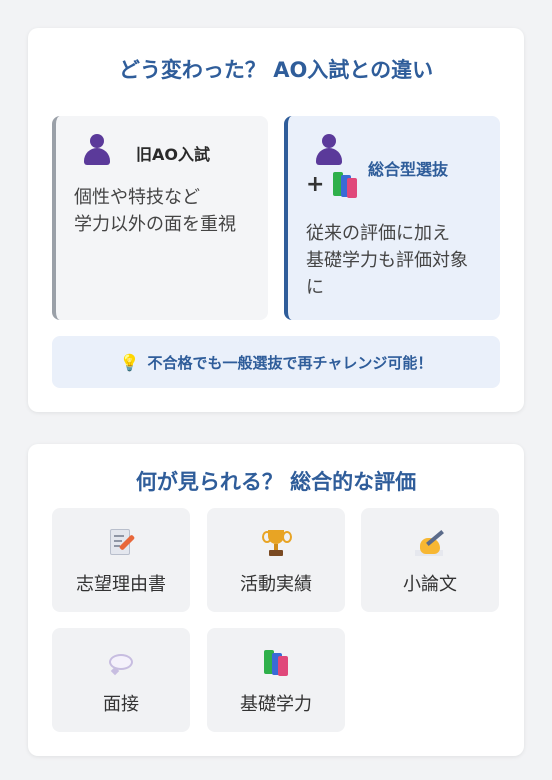 Image resolution: width=552 pixels, height=780 pixels. What do you see at coordinates (290, 362) in the screenshot?
I see `tip-text: 不合格でも一般選抜で再チャレンジ可能！` at bounding box center [290, 362].